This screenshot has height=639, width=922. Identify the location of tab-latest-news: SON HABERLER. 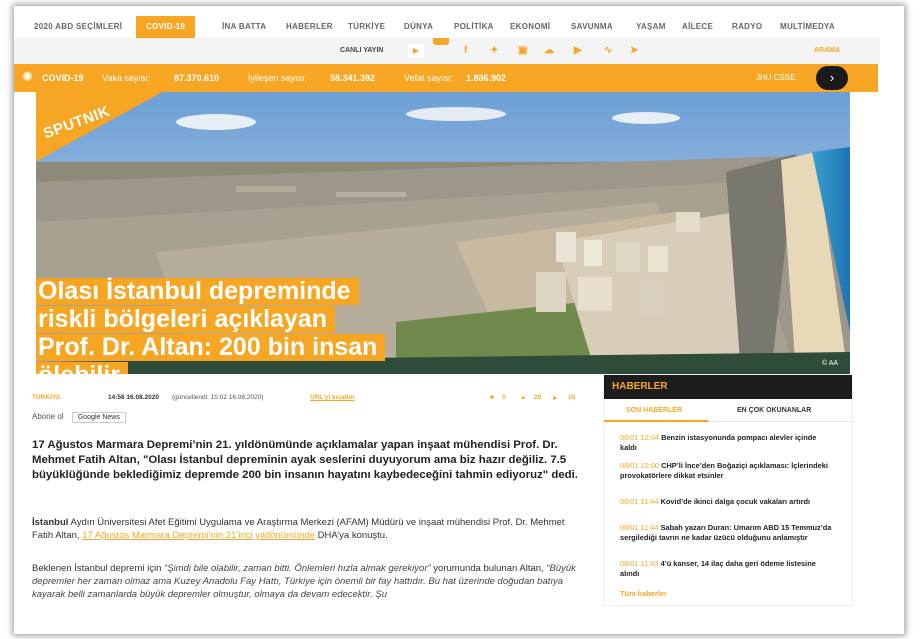
(654, 410).